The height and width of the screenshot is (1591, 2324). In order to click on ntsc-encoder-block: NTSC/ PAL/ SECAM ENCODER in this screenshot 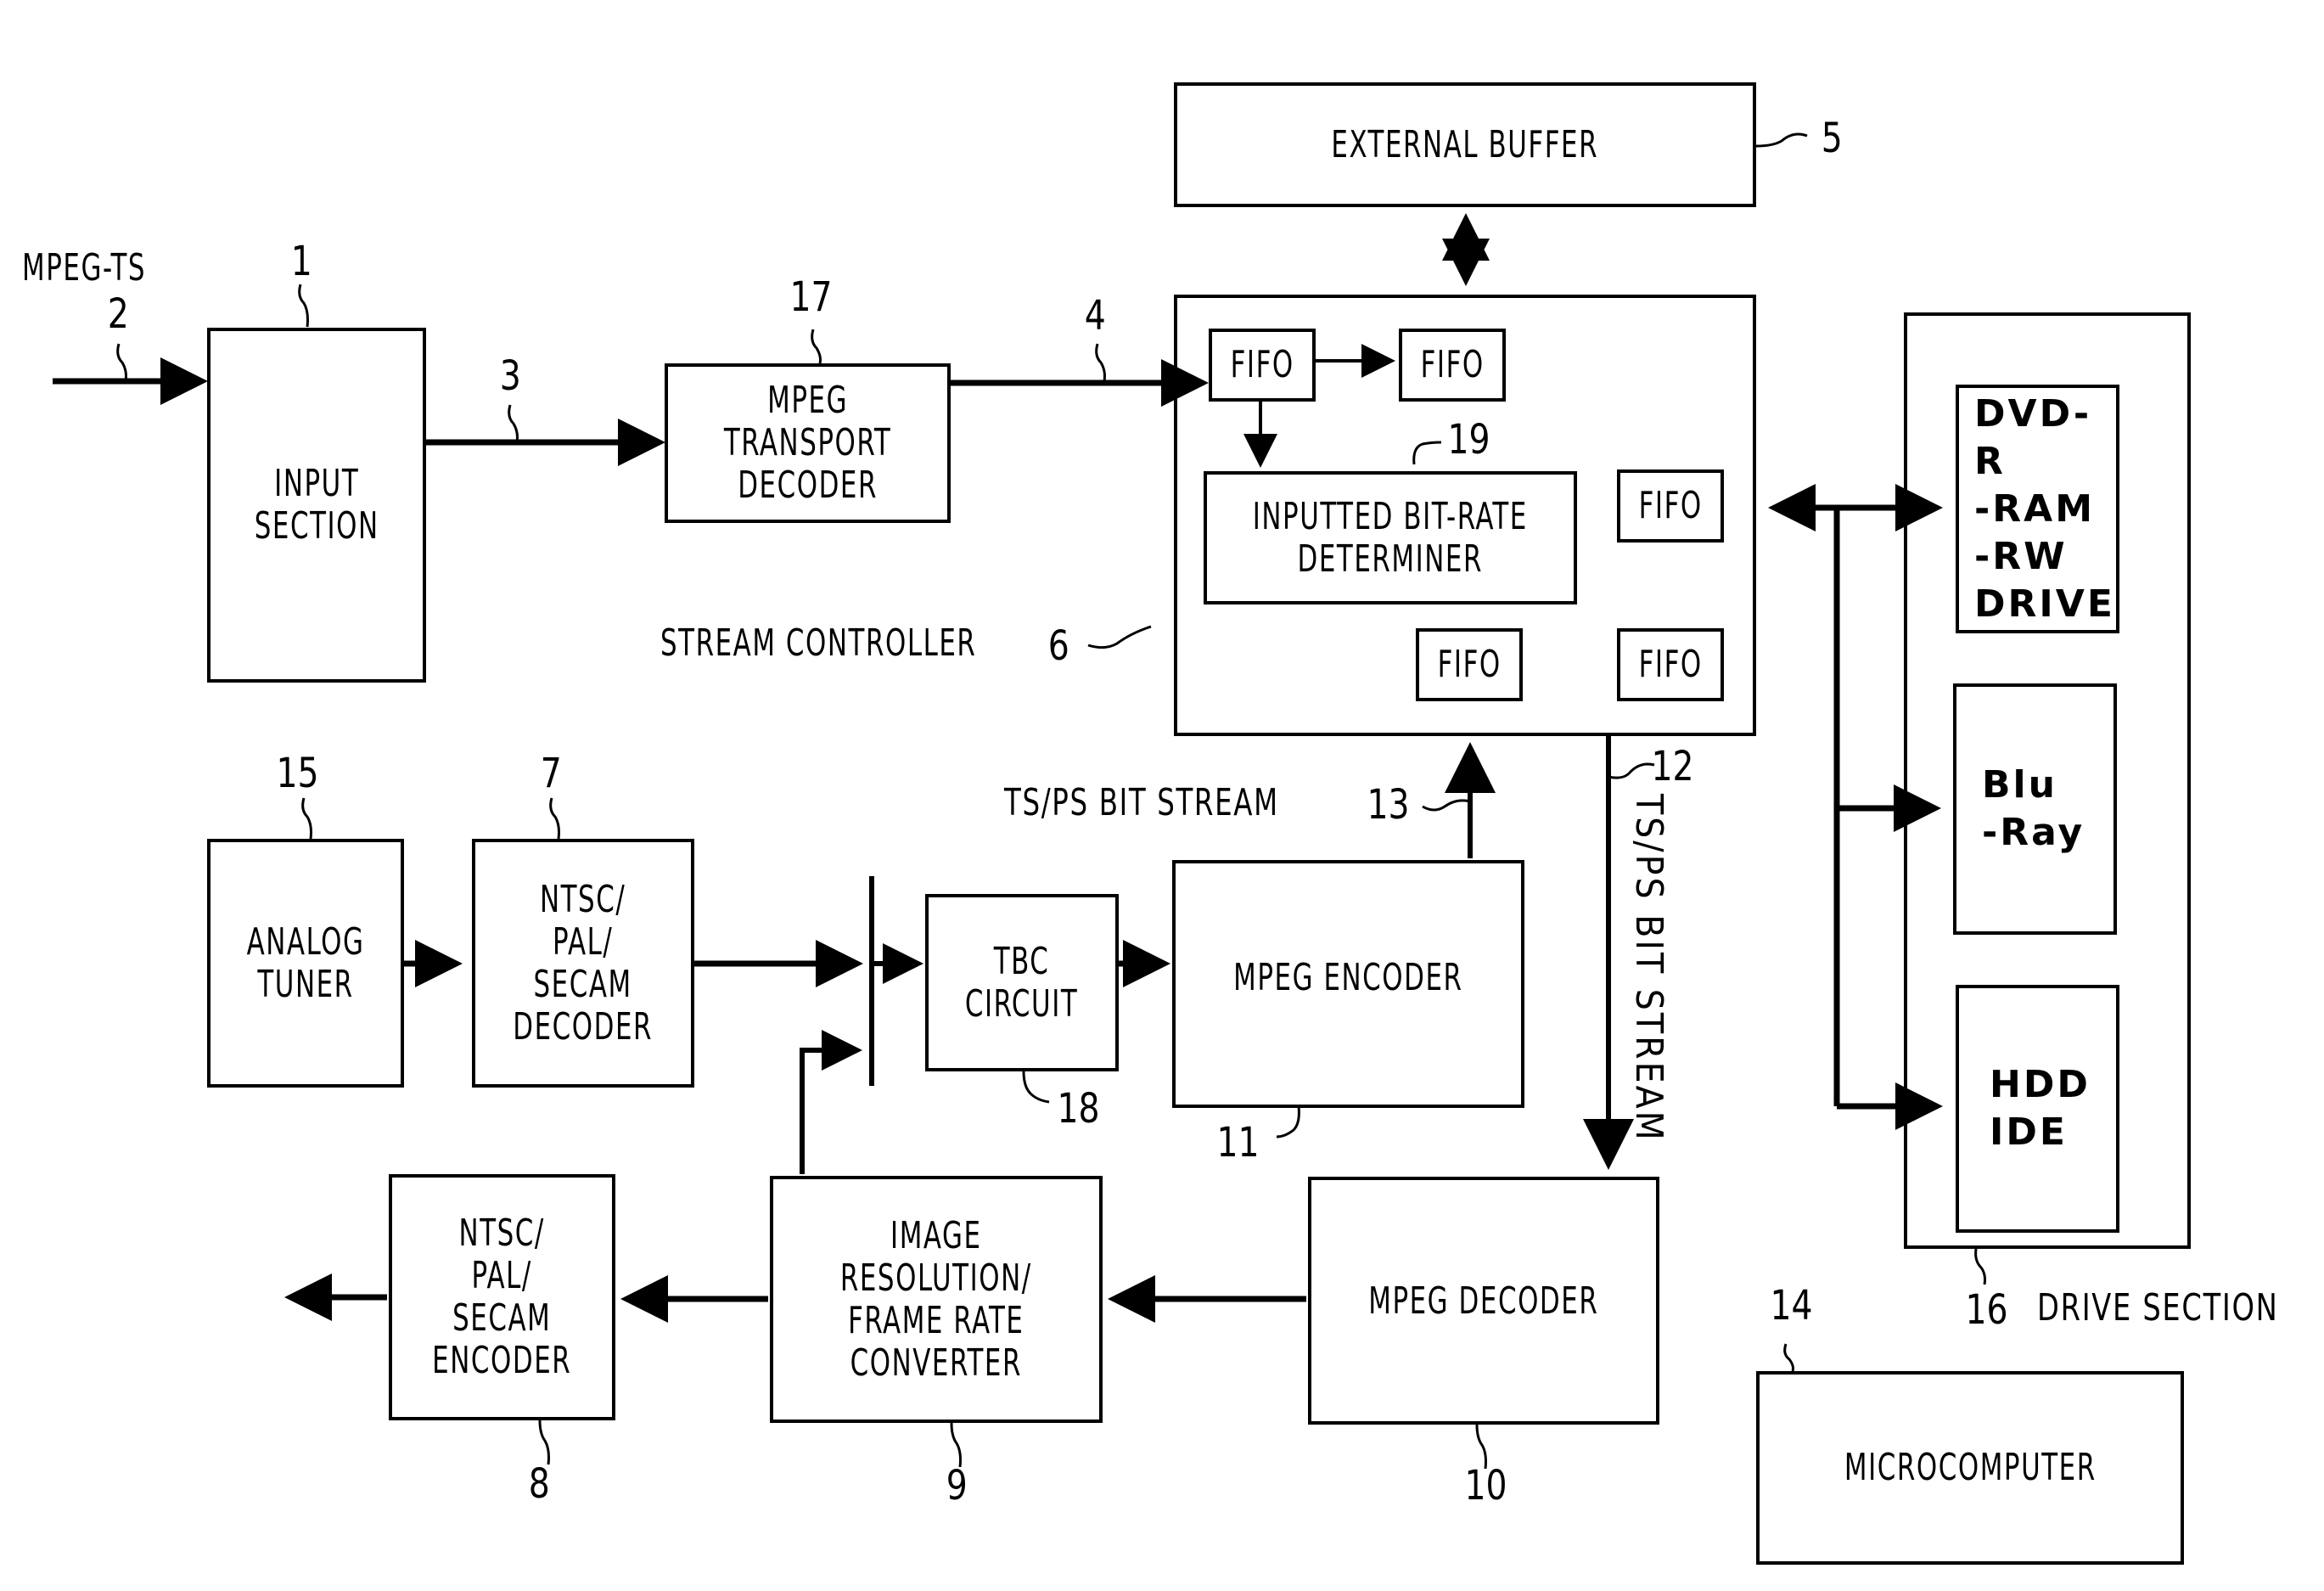, I will do `click(502, 1297)`.